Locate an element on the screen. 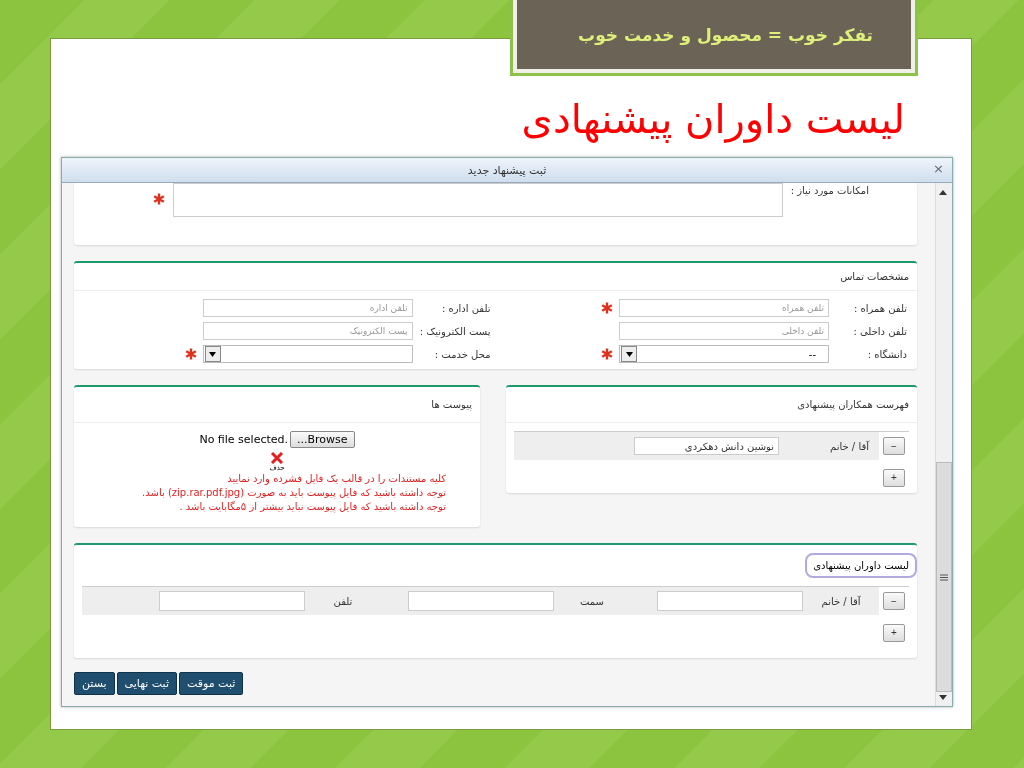 Image resolution: width=1024 pixels, height=768 pixels. text-area is located at coordinates (477, 200).